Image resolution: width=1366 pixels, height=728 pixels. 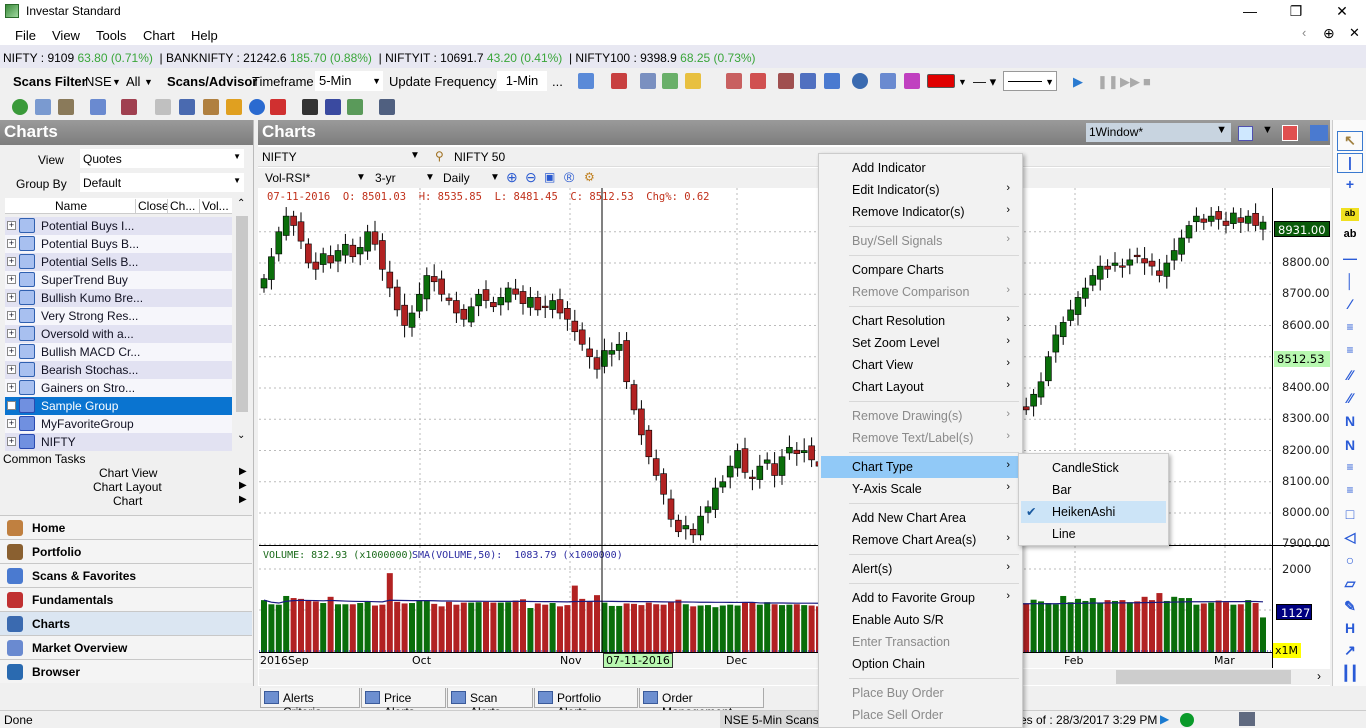 What do you see at coordinates (1350, 447) in the screenshot?
I see `regression-channel-icon: N` at bounding box center [1350, 447].